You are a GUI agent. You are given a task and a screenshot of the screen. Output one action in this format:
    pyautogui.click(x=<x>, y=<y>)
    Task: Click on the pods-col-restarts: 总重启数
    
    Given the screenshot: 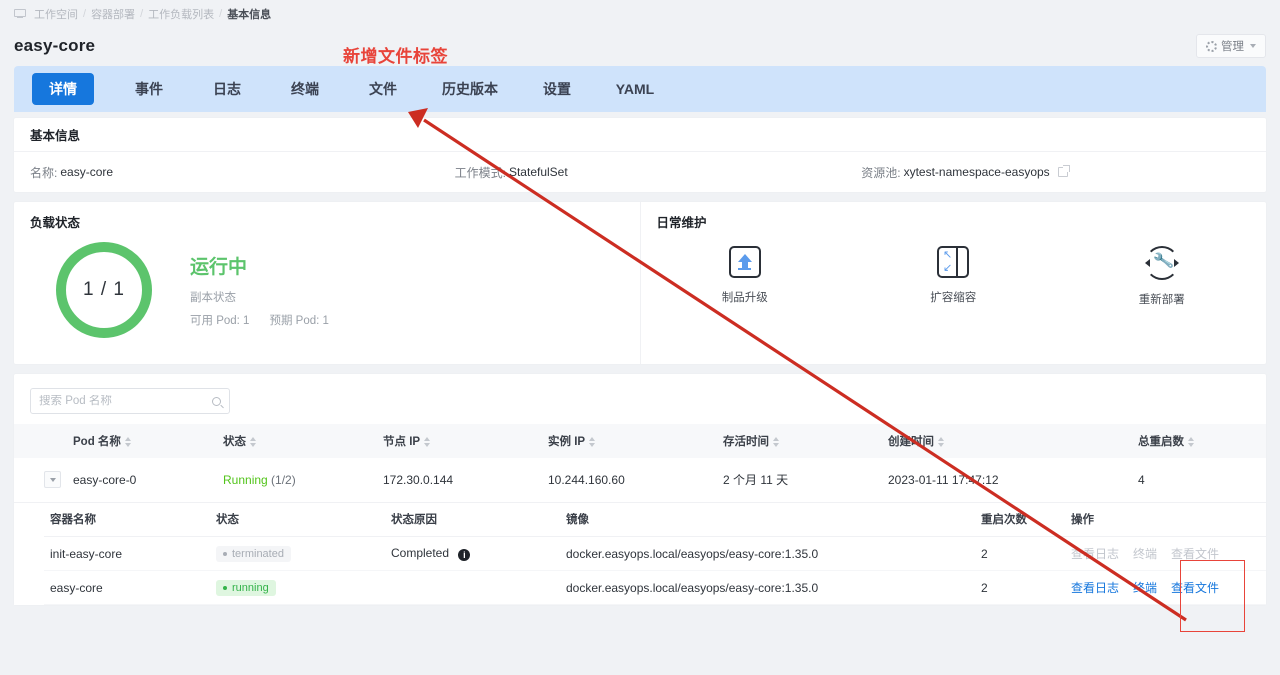 What is the action you would take?
    pyautogui.click(x=1199, y=441)
    